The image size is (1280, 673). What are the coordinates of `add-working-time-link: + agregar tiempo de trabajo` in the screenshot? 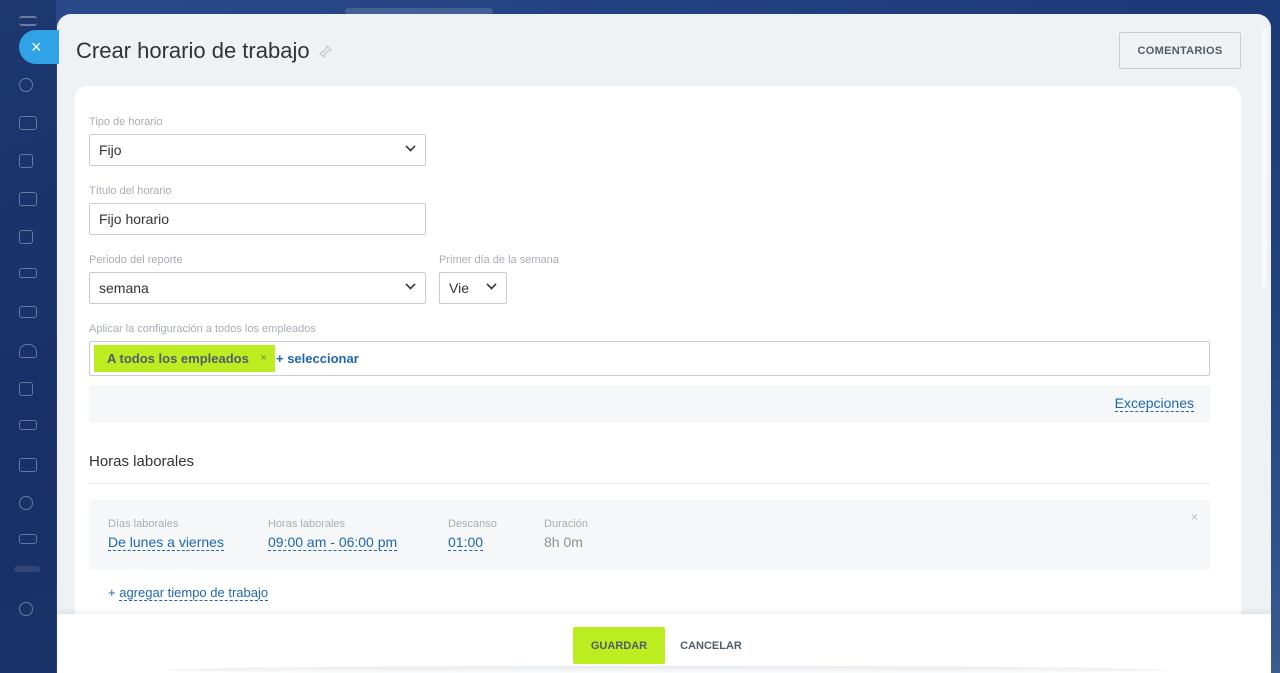 It's located at (188, 593).